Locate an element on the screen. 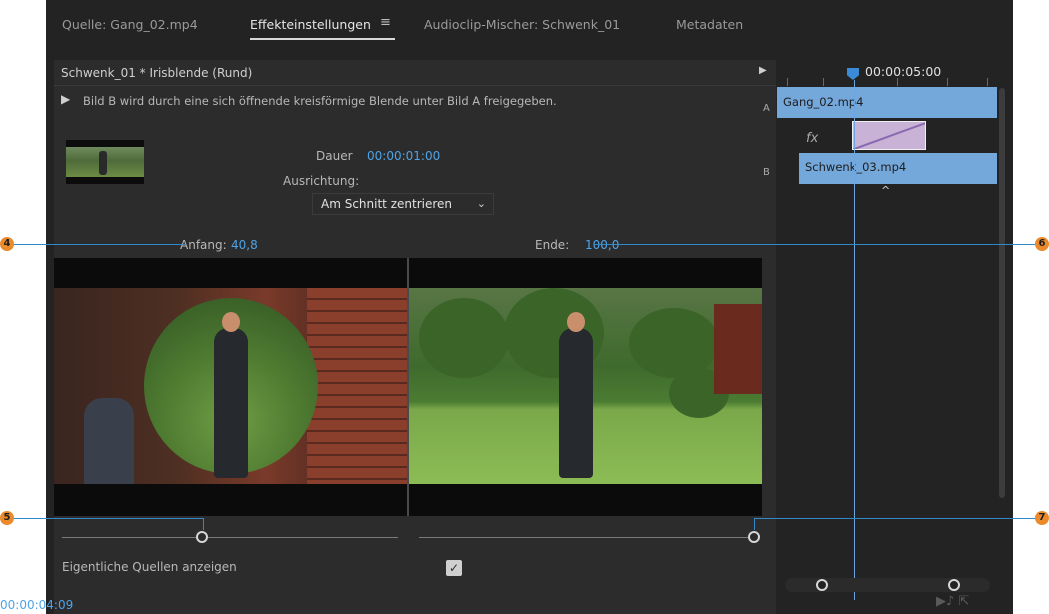 The image size is (1049, 614). callout-badge-7: 7 is located at coordinates (1042, 518).